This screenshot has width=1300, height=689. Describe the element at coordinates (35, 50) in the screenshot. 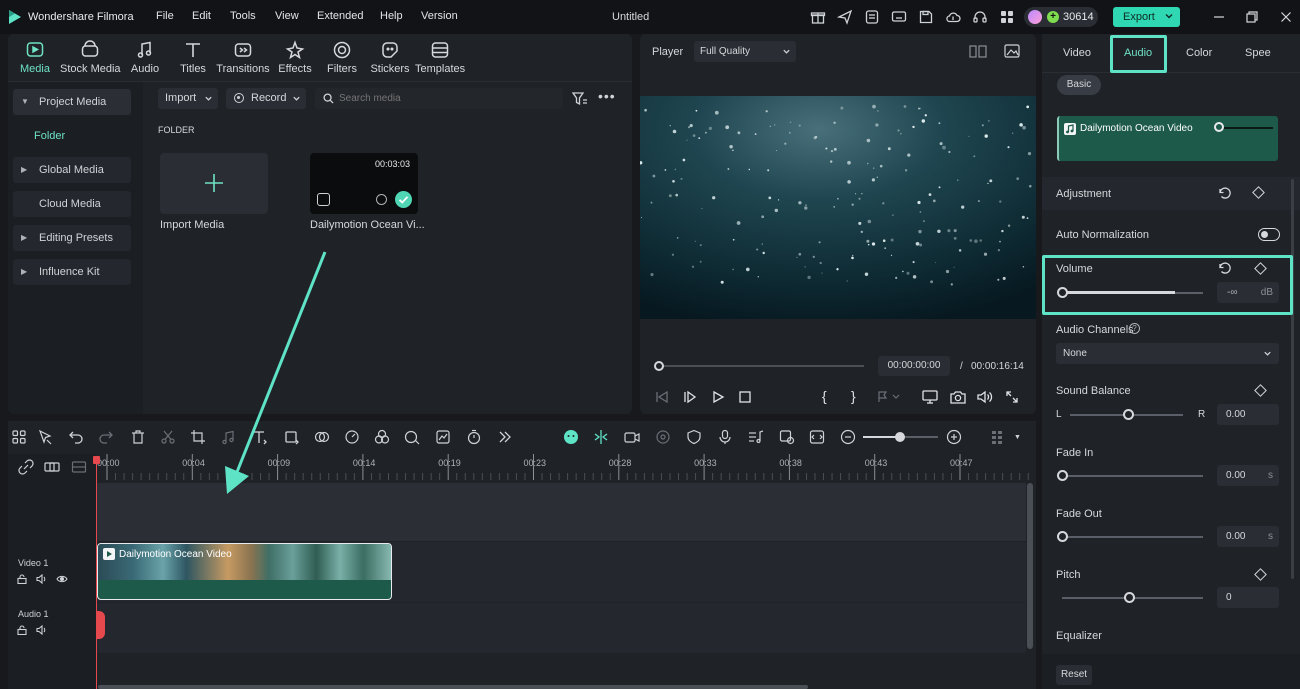

I see `media-icon` at that location.